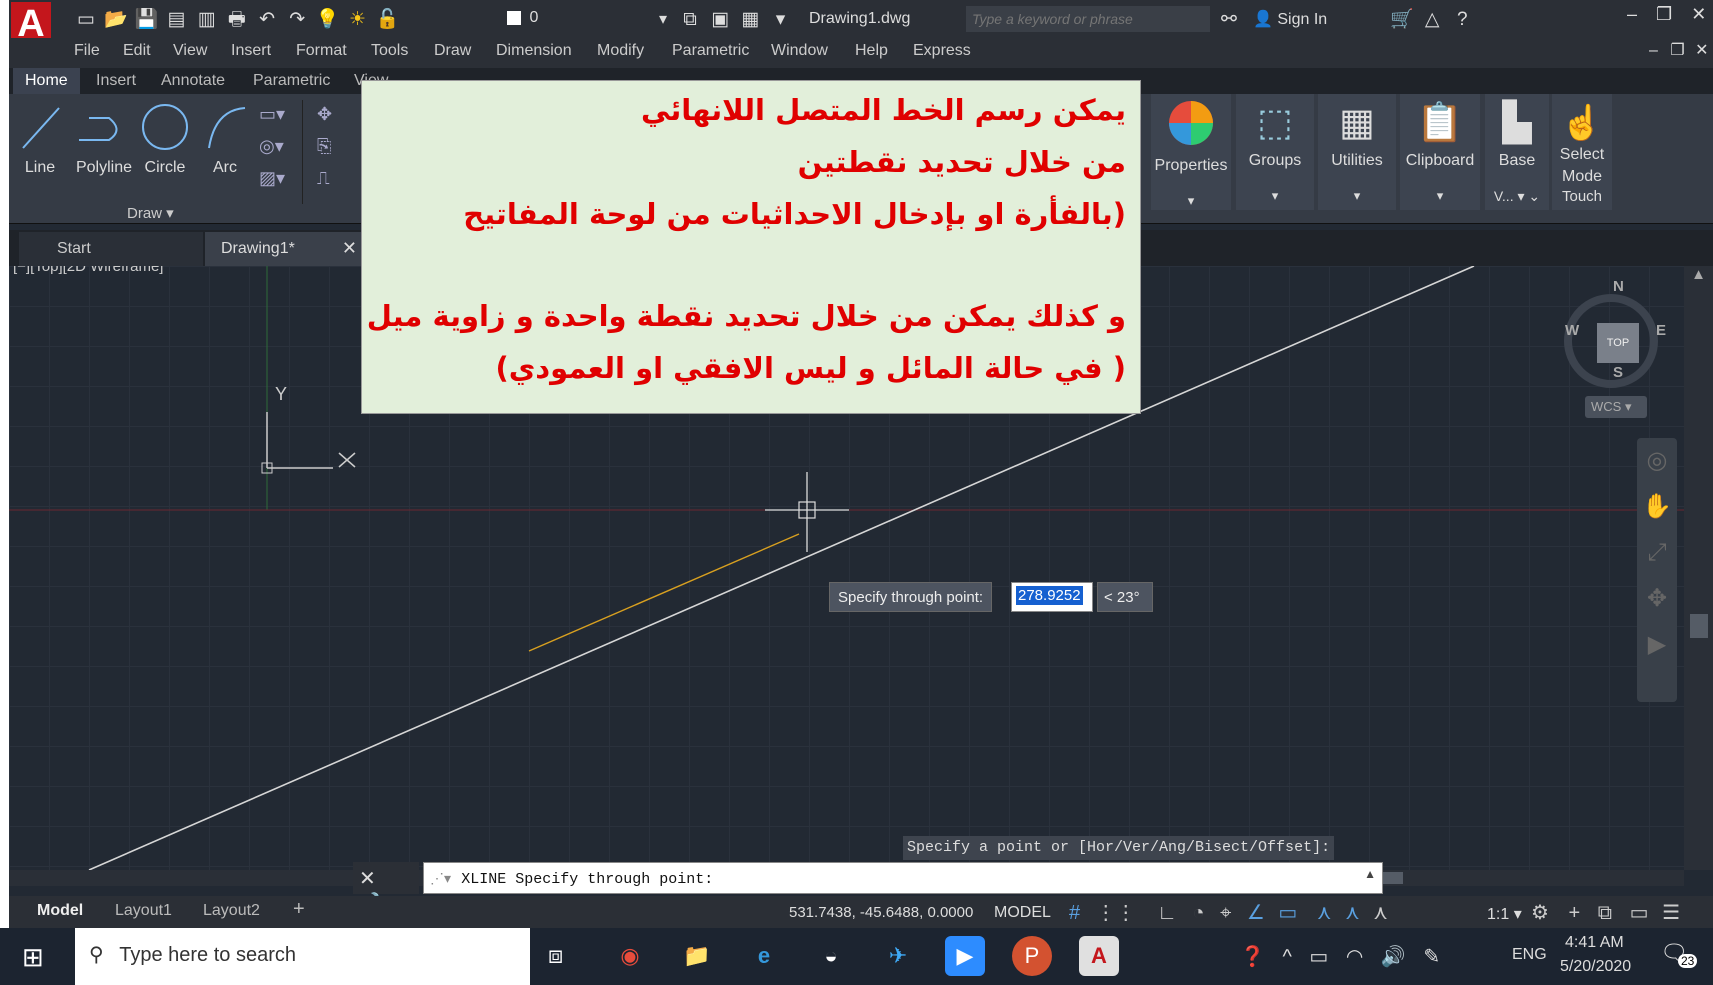 This screenshot has height=985, width=1713. I want to click on new-icon: ▭, so click(86, 20).